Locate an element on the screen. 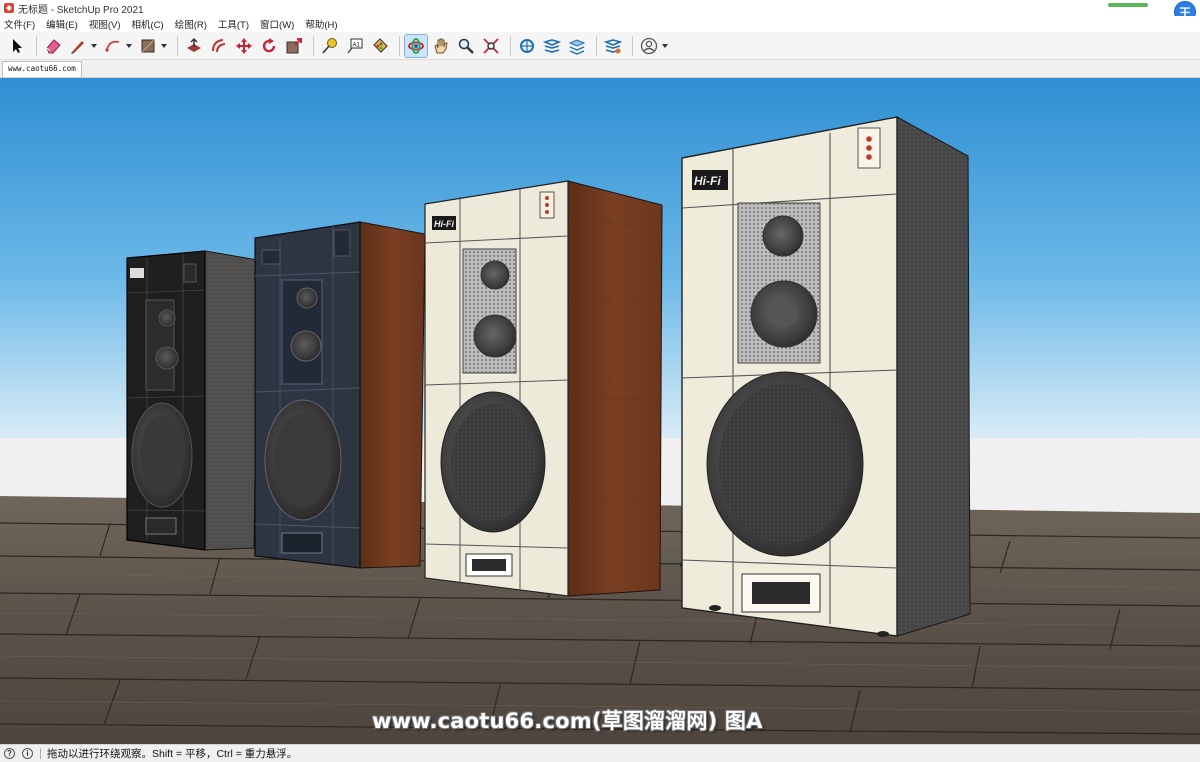 The height and width of the screenshot is (762, 1200). pan-tool-button is located at coordinates (441, 46).